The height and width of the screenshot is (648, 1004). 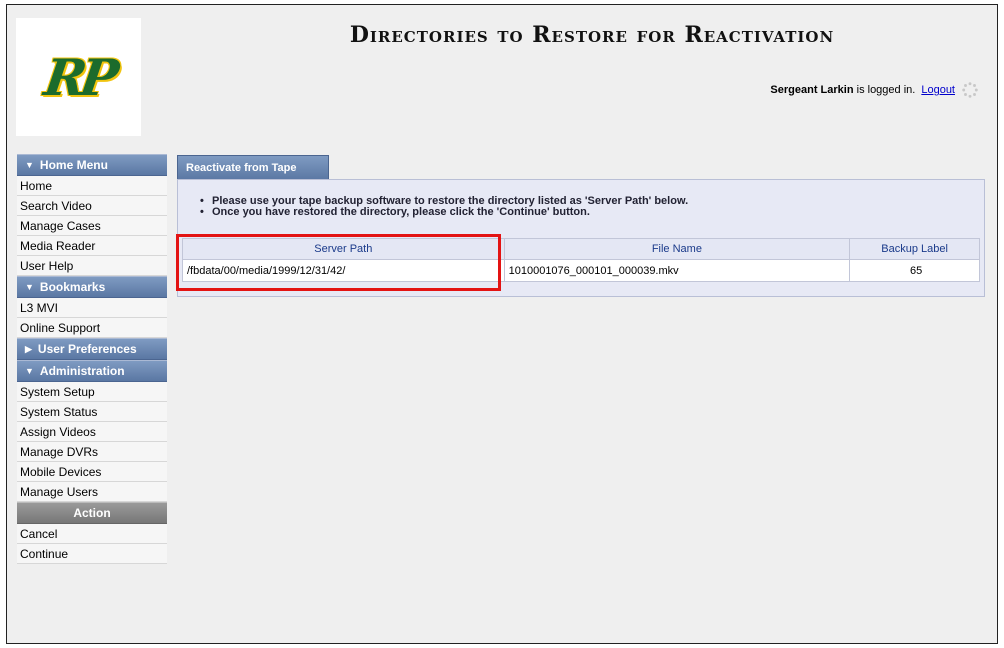 I want to click on sidebar-item-media-reader: Media Reader, so click(x=92, y=246).